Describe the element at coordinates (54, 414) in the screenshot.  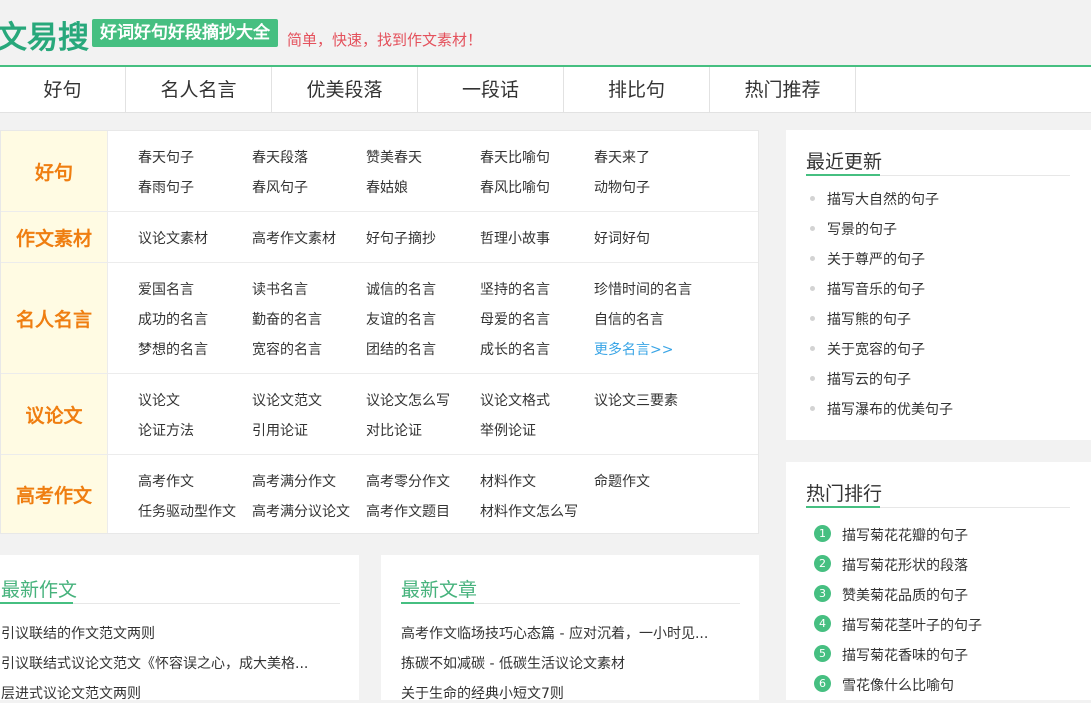
I see `category-title: 议论文` at that location.